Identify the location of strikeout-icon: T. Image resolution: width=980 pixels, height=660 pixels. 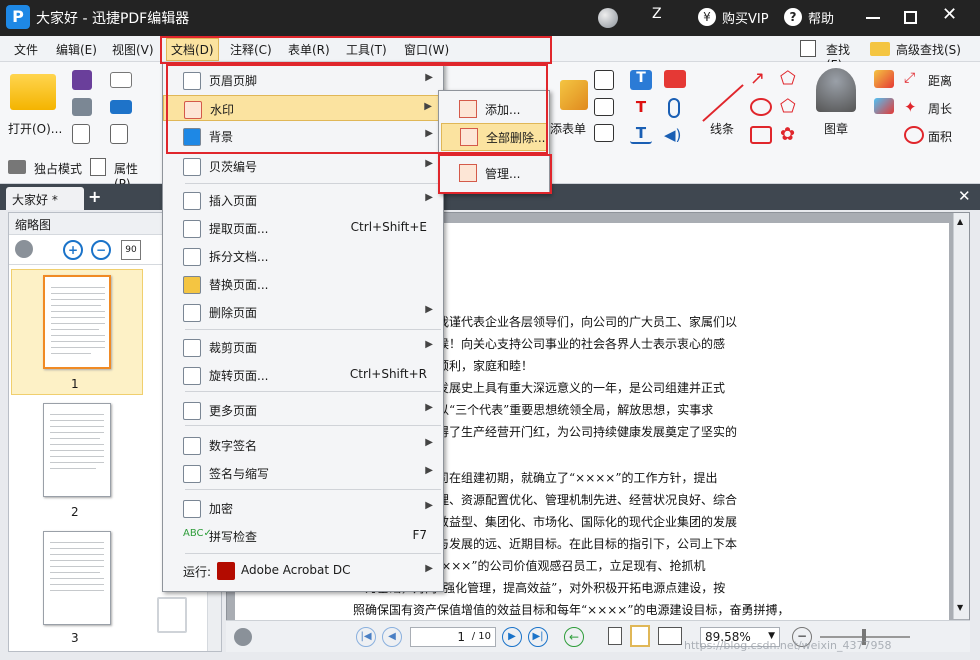
(641, 107).